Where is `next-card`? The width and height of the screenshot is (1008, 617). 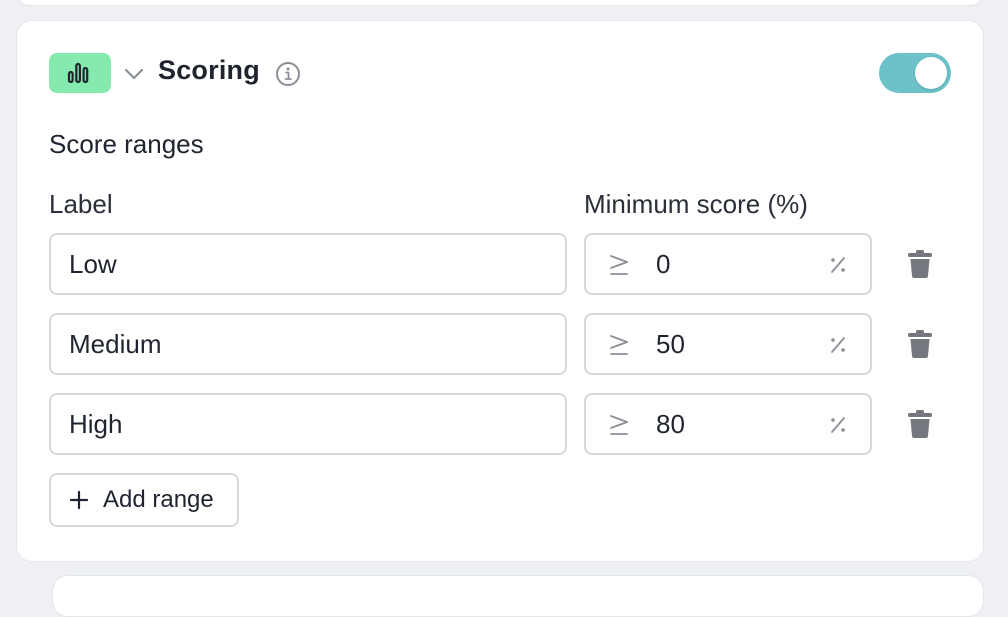
next-card is located at coordinates (518, 596).